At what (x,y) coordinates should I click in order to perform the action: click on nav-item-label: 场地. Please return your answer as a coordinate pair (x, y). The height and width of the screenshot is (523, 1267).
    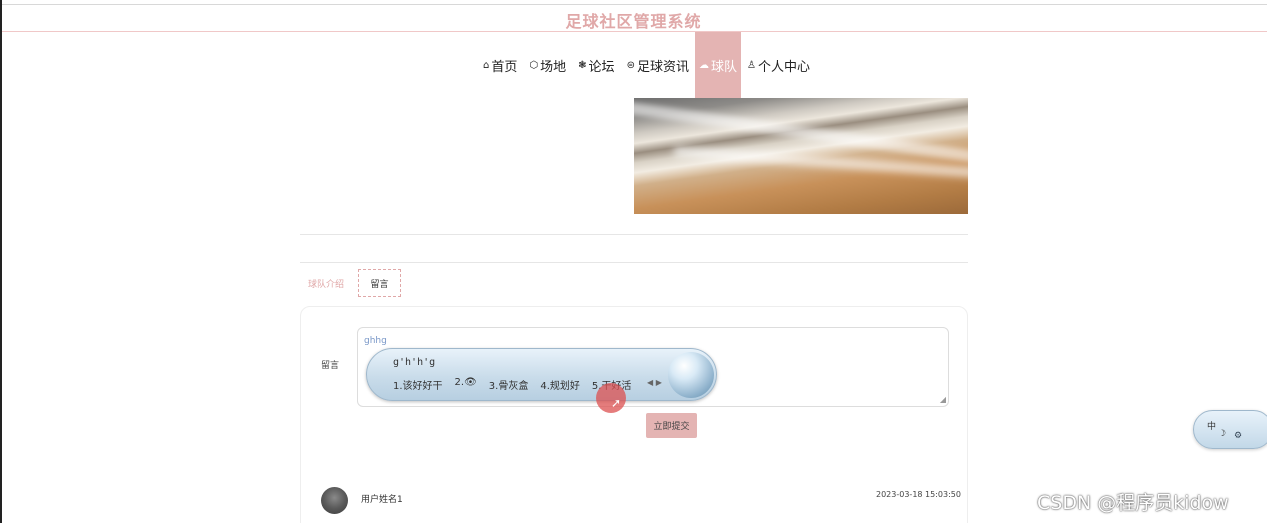
    Looking at the image, I should click on (553, 67).